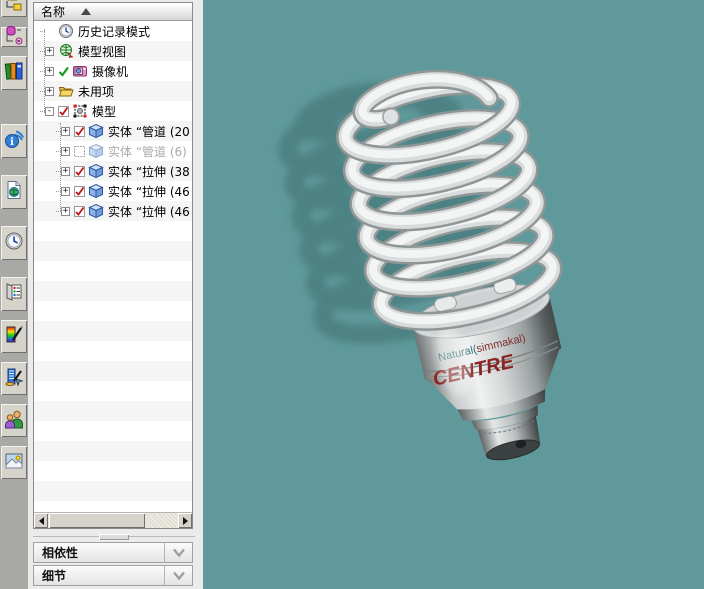 The width and height of the screenshot is (704, 589). Describe the element at coordinates (63, 71) in the screenshot. I see `green-check-icon` at that location.